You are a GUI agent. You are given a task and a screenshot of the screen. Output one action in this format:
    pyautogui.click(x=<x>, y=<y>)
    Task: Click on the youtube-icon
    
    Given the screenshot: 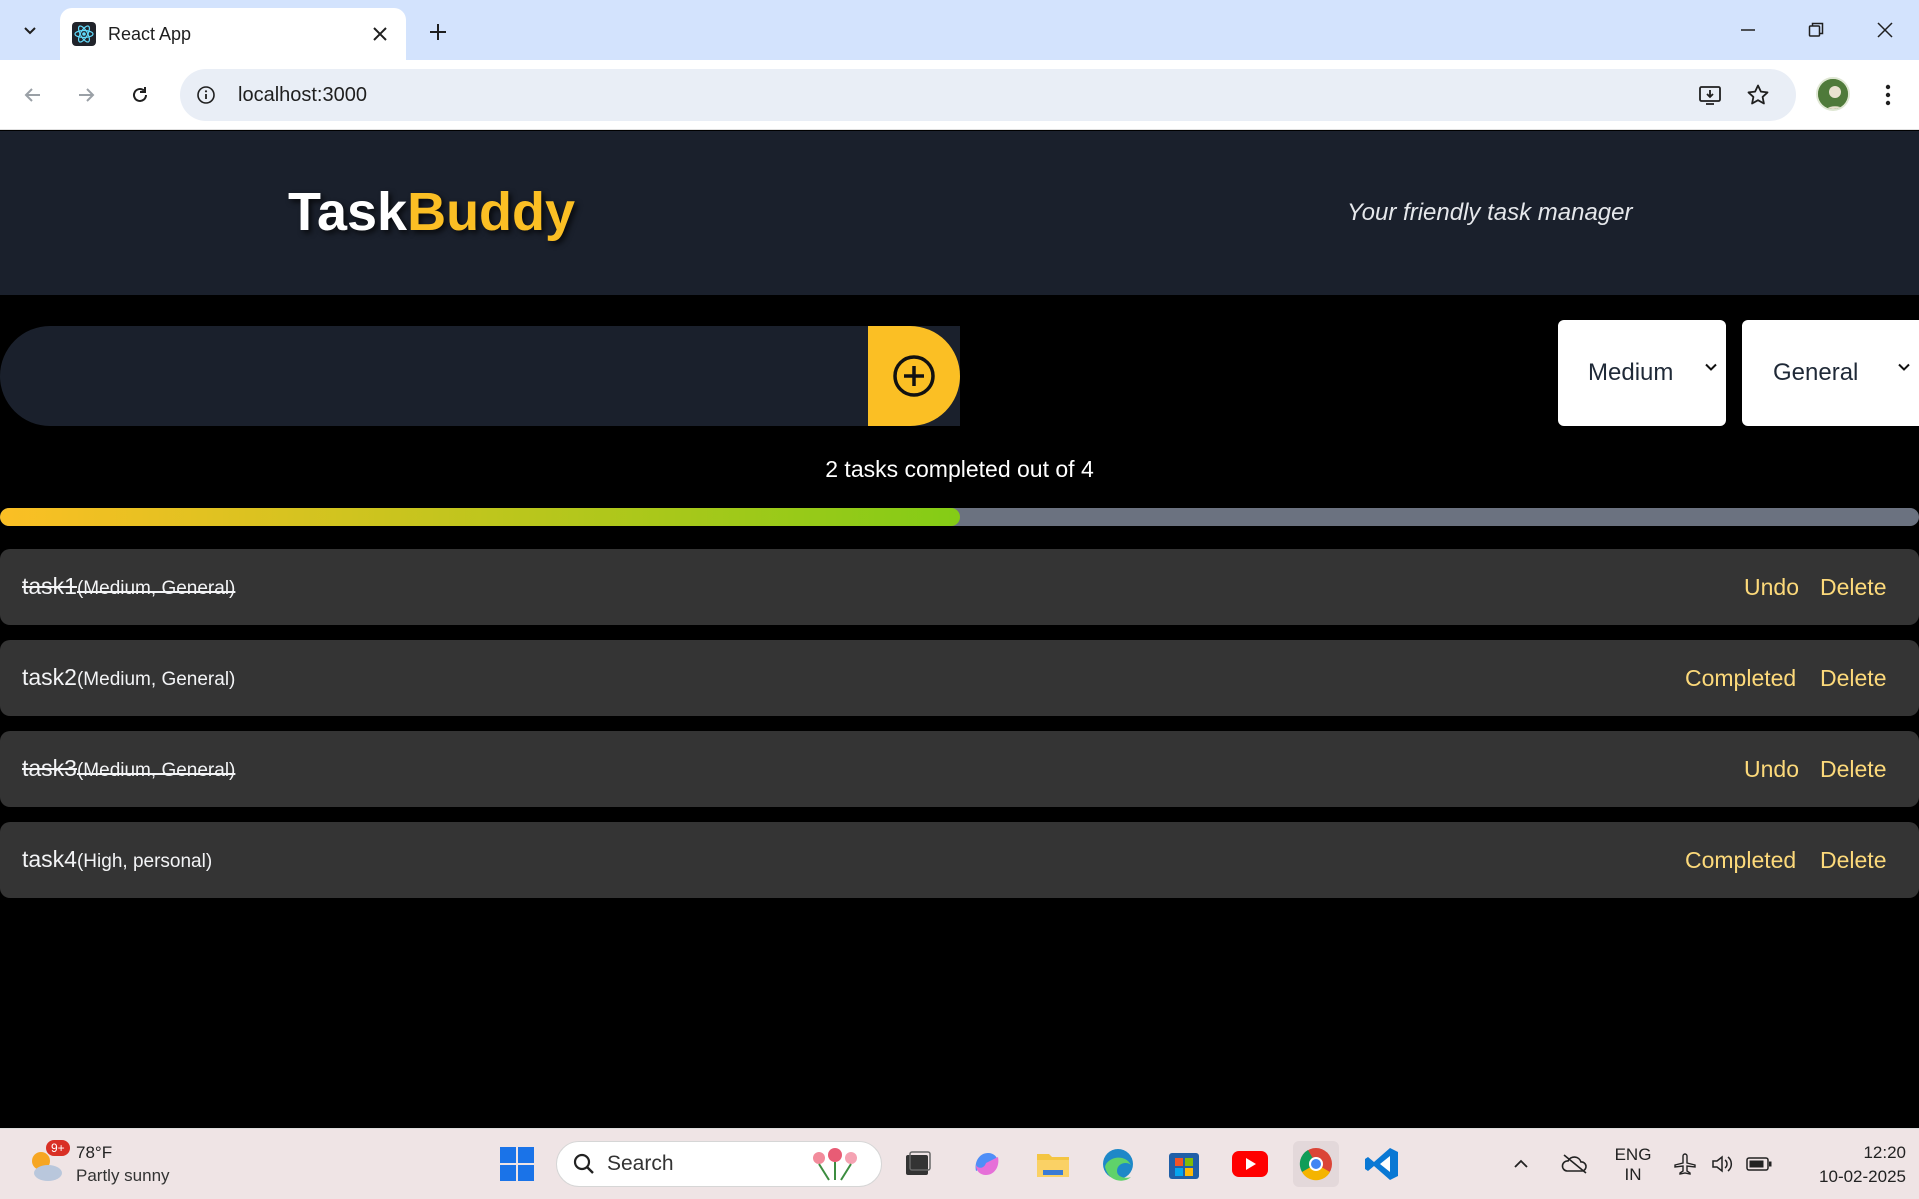 What is the action you would take?
    pyautogui.click(x=1250, y=1164)
    